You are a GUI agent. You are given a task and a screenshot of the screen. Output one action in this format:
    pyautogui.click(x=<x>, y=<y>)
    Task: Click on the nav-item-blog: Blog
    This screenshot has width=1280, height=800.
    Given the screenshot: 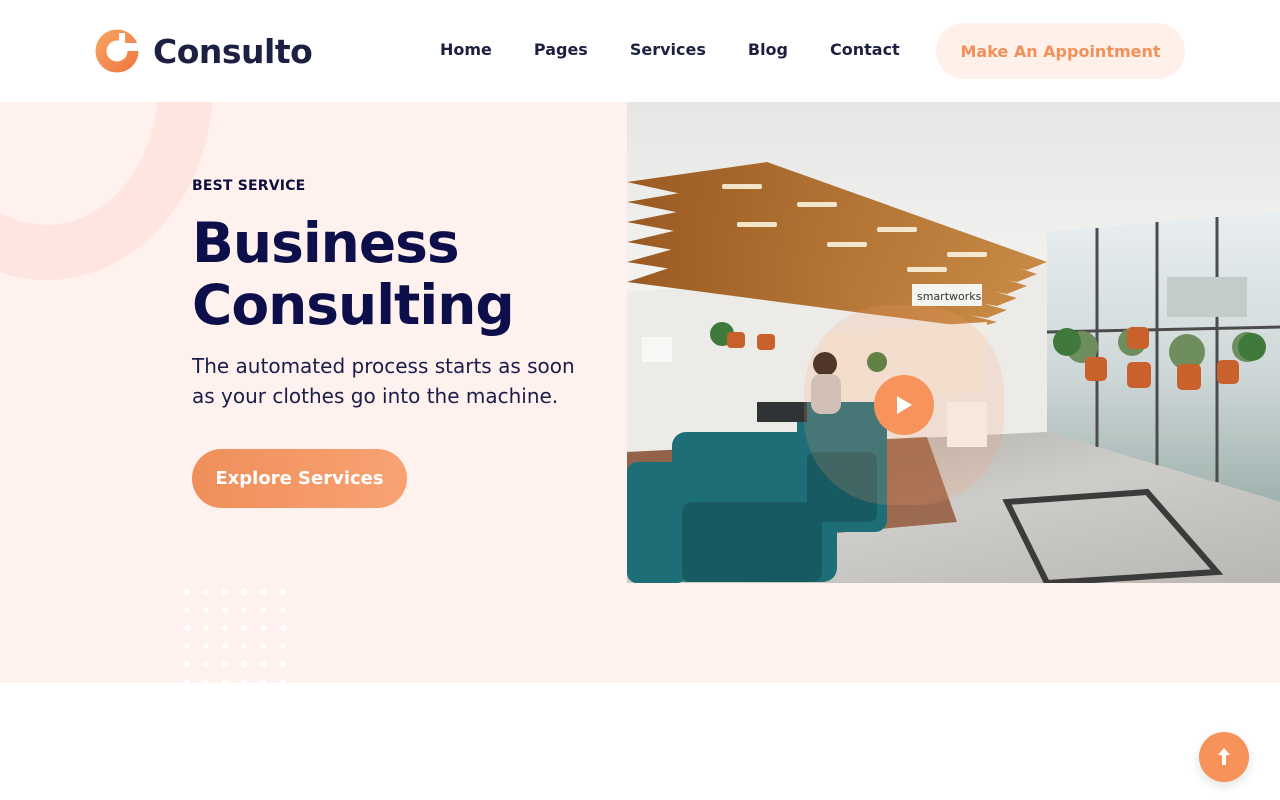 What is the action you would take?
    pyautogui.click(x=768, y=49)
    